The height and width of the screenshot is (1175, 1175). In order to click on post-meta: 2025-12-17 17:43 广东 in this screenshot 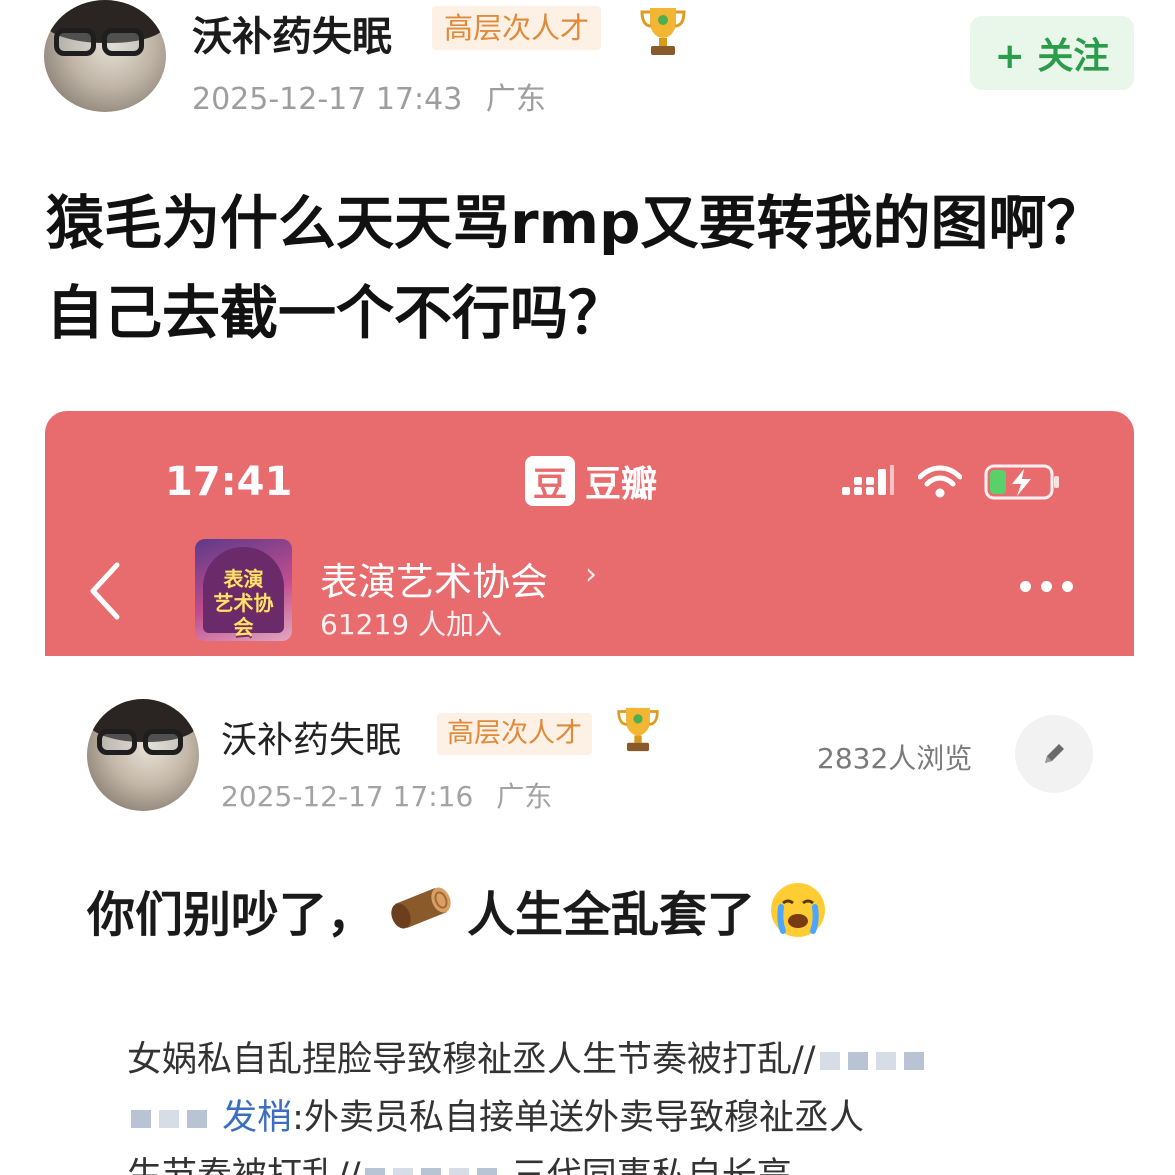, I will do `click(369, 96)`.